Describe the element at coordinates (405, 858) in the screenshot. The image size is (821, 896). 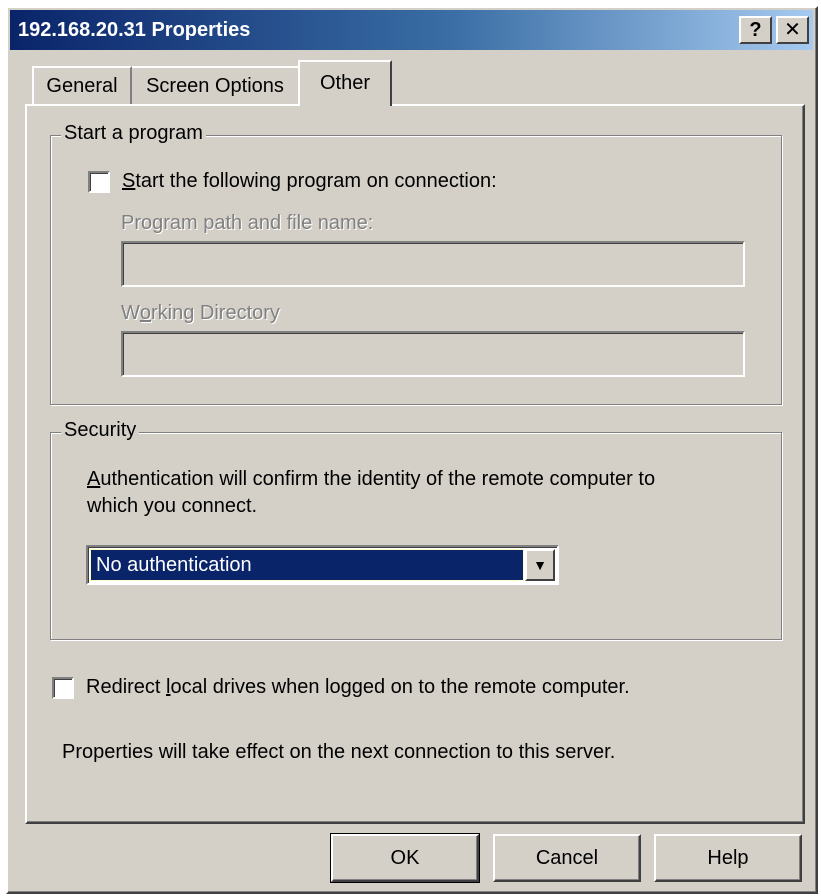
I see `ok-button: OK` at that location.